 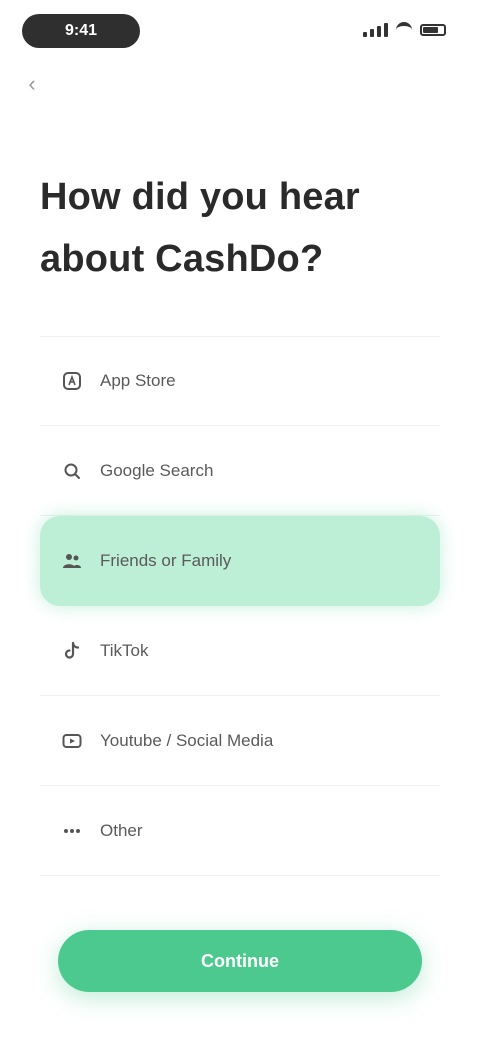 What do you see at coordinates (187, 740) in the screenshot?
I see `option-label: Youtube / Social Media` at bounding box center [187, 740].